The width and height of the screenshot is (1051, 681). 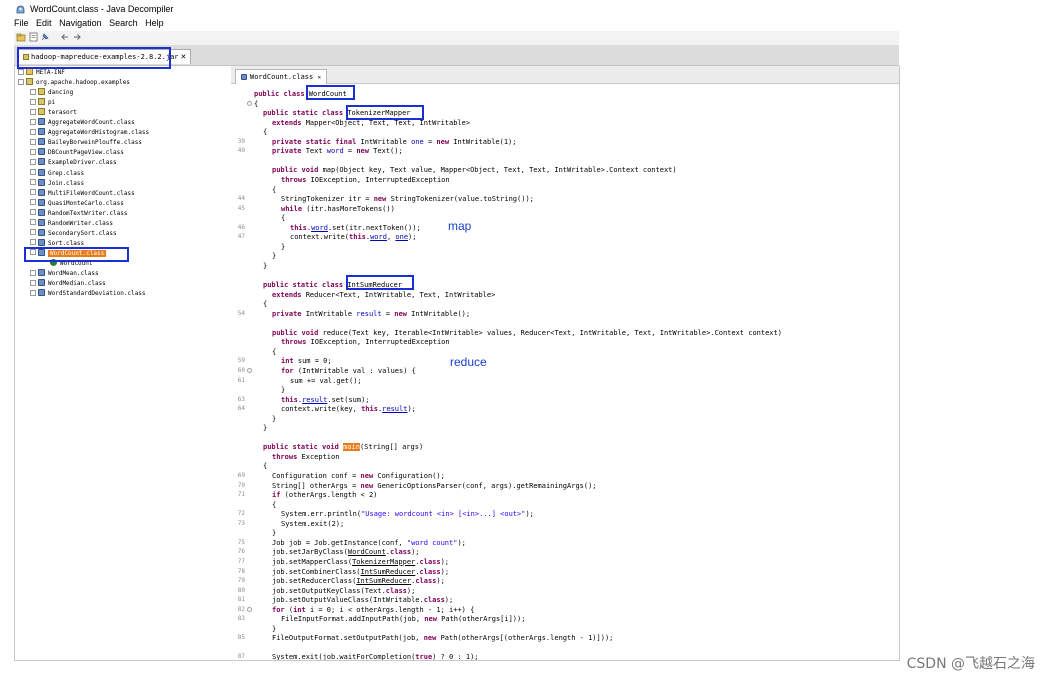 What do you see at coordinates (42, 103) in the screenshot?
I see `tree-item: pi` at bounding box center [42, 103].